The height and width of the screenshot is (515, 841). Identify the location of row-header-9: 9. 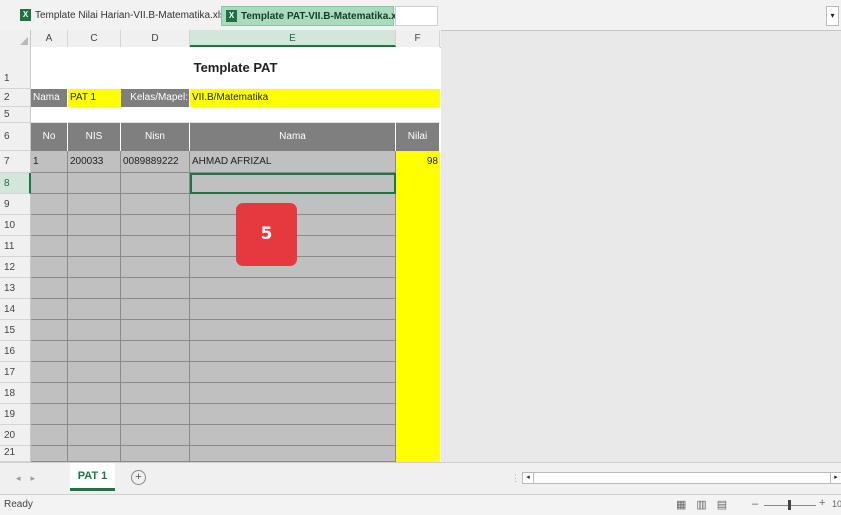
(15, 204).